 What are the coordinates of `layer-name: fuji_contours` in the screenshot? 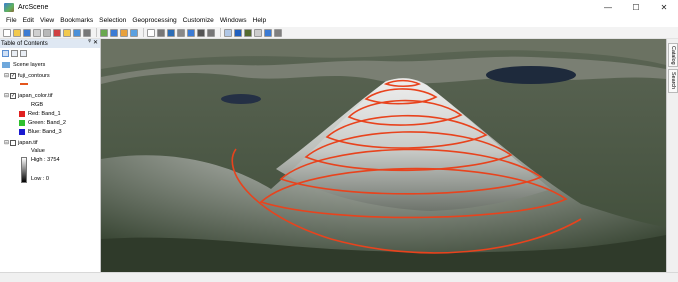 It's located at (34, 75).